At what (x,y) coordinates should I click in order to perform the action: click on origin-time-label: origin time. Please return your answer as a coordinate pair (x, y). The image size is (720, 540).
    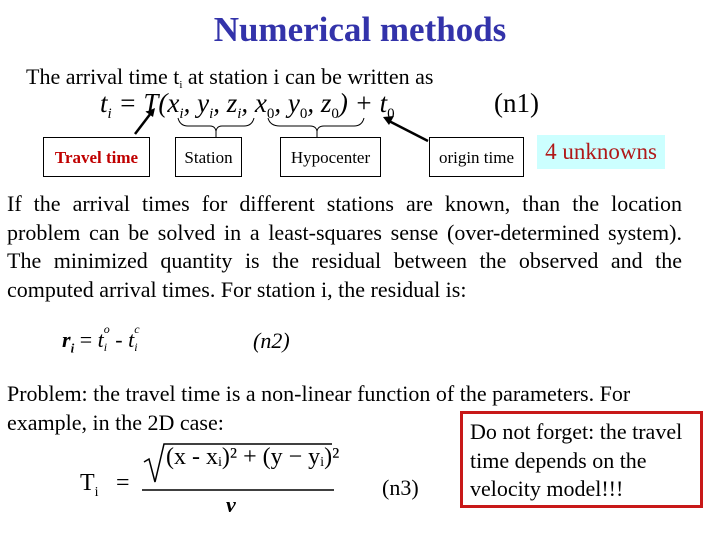
    Looking at the image, I should click on (476, 157).